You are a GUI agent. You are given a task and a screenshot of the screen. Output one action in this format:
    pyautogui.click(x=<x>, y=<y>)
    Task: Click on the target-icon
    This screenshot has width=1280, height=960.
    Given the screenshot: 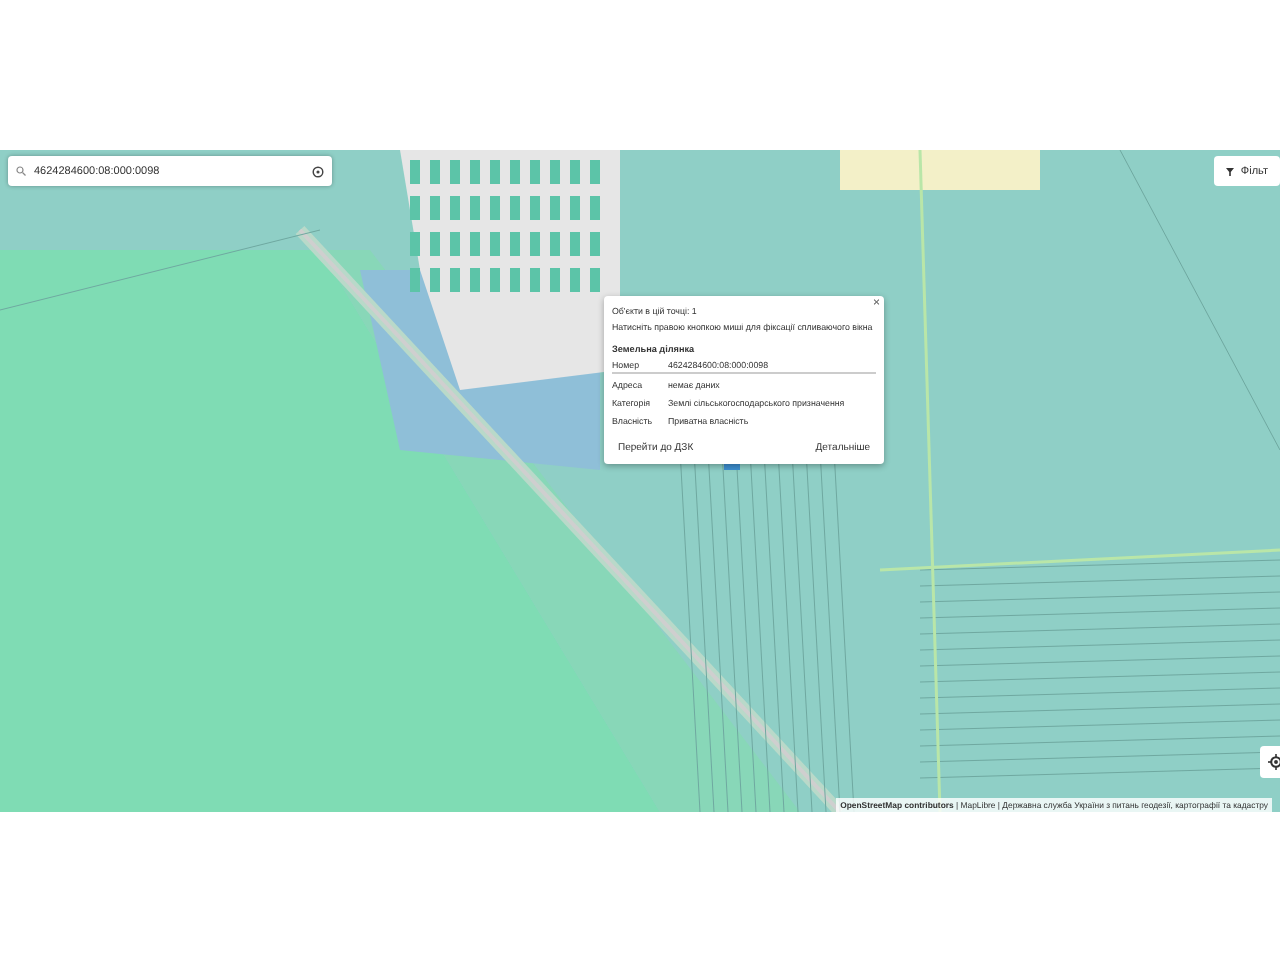 What is the action you would take?
    pyautogui.click(x=1274, y=762)
    